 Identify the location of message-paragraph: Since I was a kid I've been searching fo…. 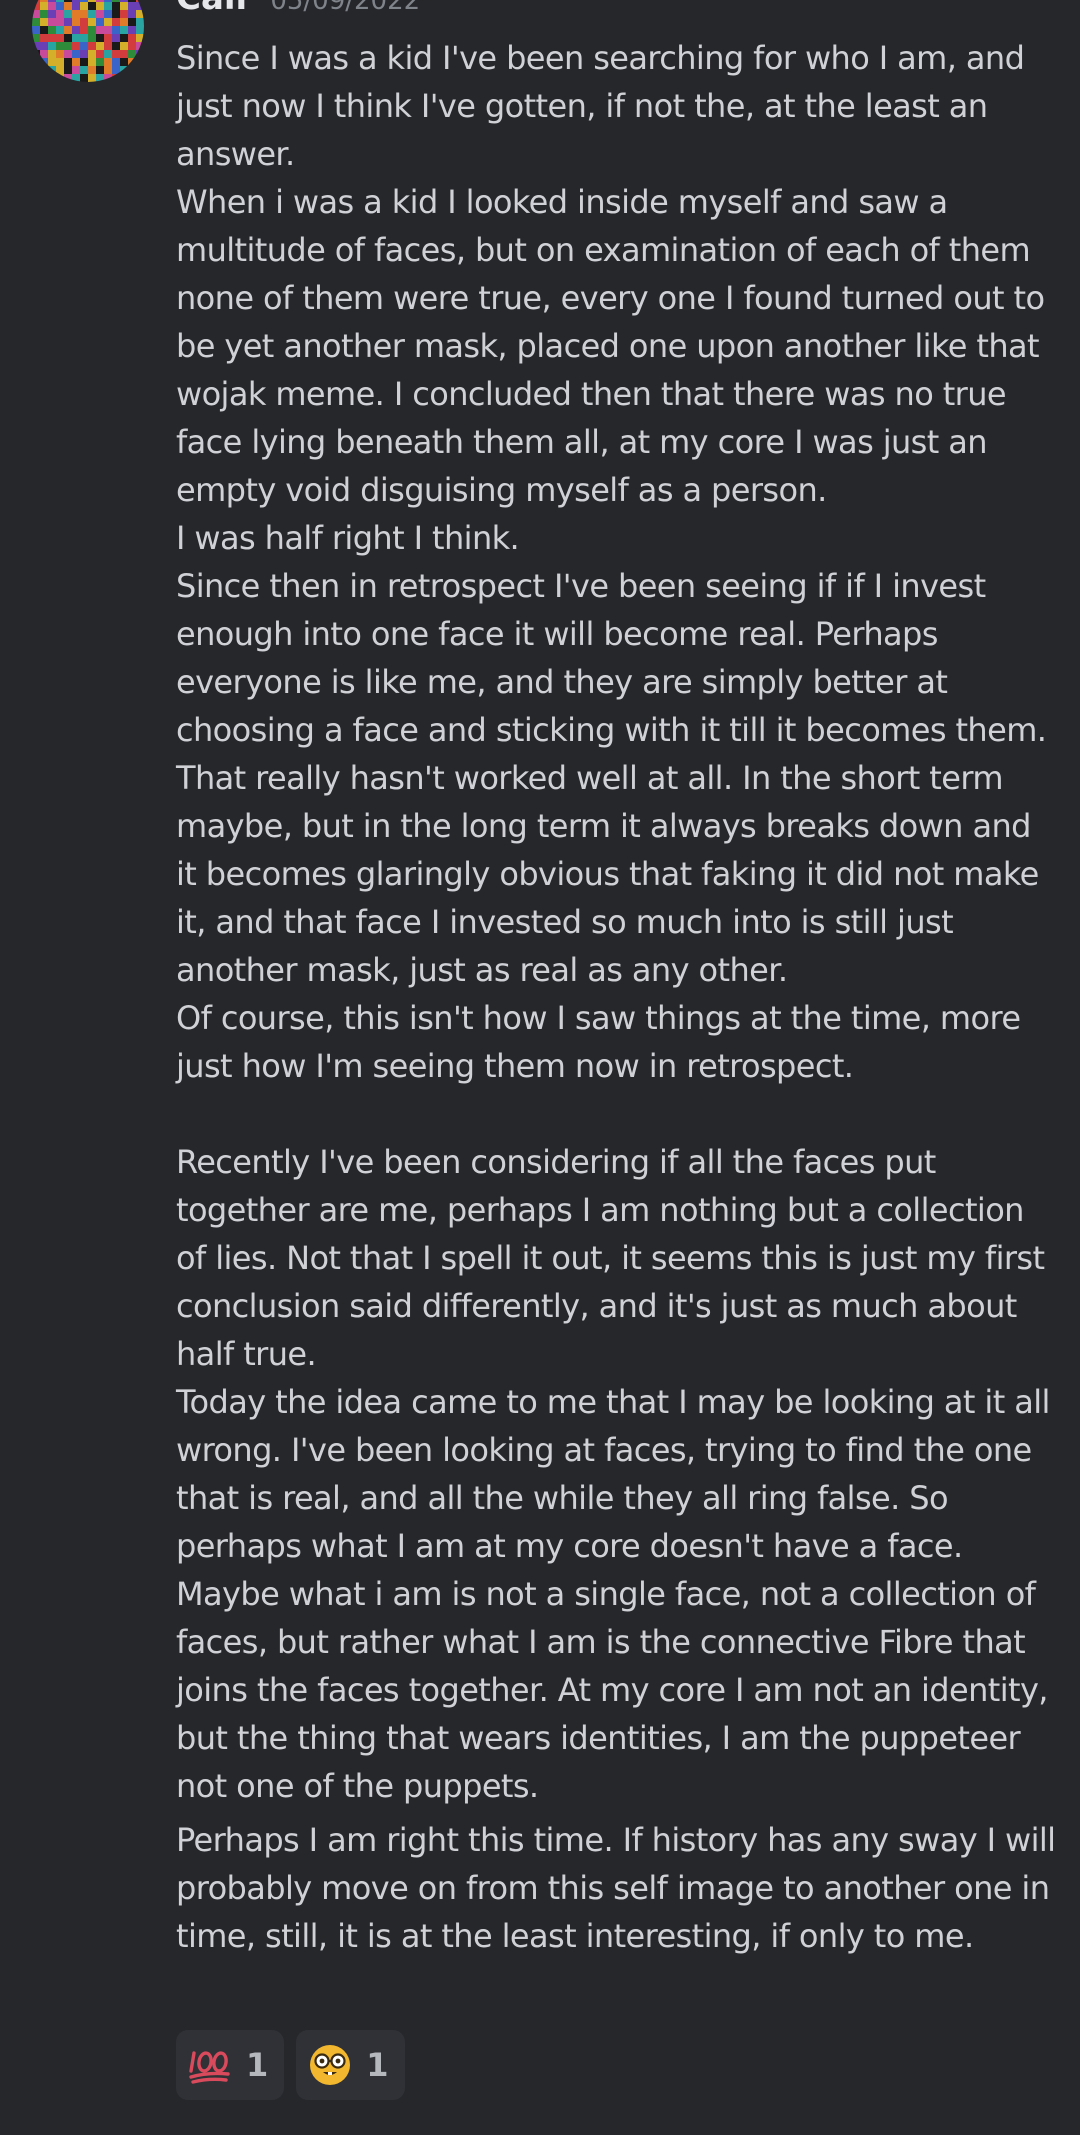
(600, 106).